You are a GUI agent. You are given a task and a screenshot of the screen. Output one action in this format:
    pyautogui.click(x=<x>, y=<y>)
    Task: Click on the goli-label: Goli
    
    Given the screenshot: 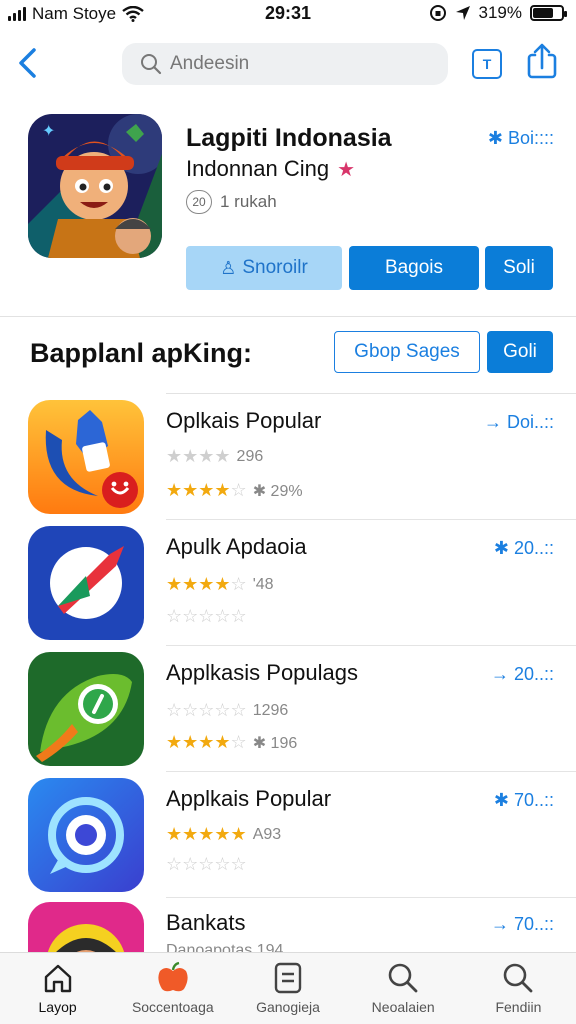 What is the action you would take?
    pyautogui.click(x=520, y=351)
    